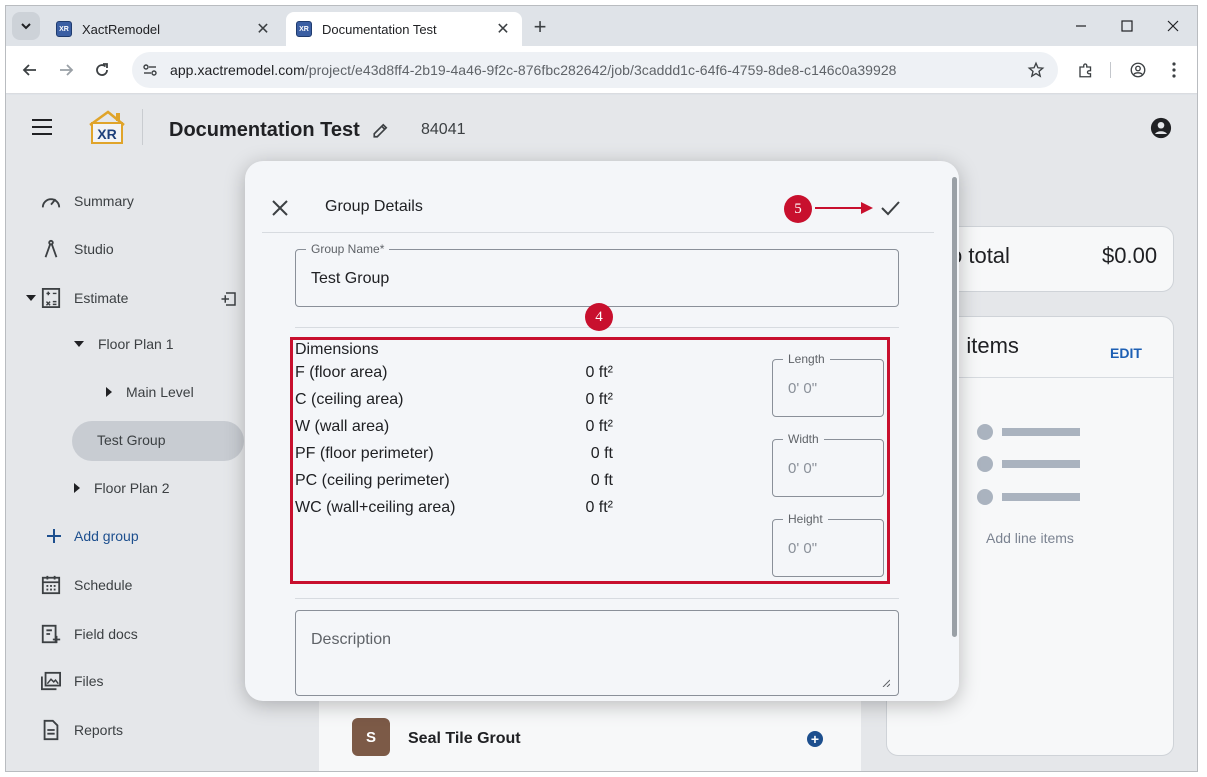 The width and height of the screenshot is (1207, 777). I want to click on reload-icon, so click(102, 69).